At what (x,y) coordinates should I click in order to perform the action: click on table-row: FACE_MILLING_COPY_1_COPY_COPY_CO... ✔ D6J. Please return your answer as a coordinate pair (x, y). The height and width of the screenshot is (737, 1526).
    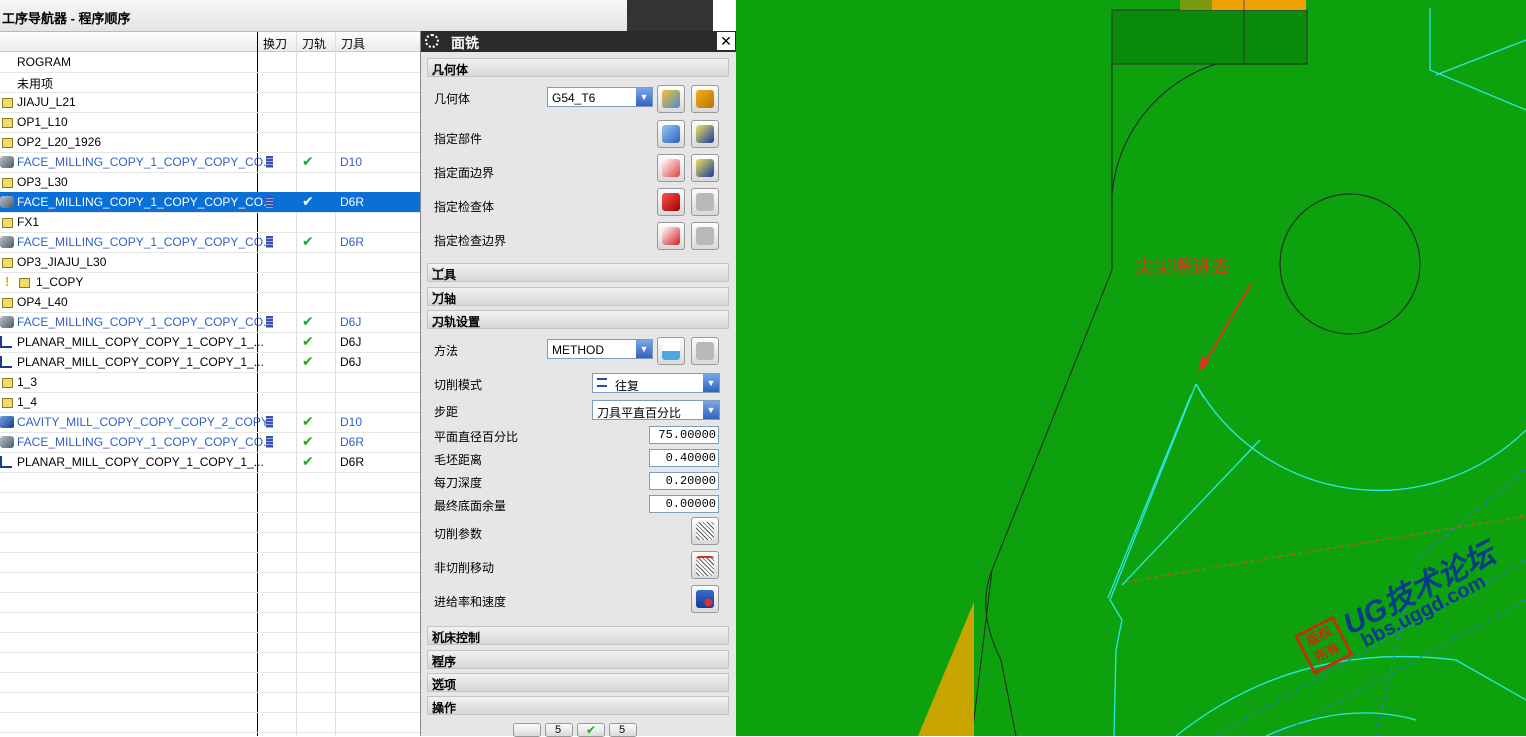
    Looking at the image, I should click on (210, 322).